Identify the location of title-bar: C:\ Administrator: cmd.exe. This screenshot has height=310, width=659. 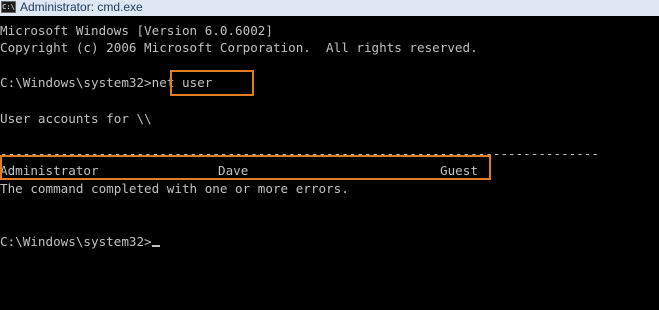
(329, 8).